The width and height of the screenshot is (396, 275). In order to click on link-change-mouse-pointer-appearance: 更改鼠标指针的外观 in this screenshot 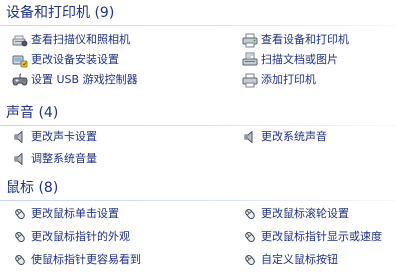, I will do `click(71, 237)`.